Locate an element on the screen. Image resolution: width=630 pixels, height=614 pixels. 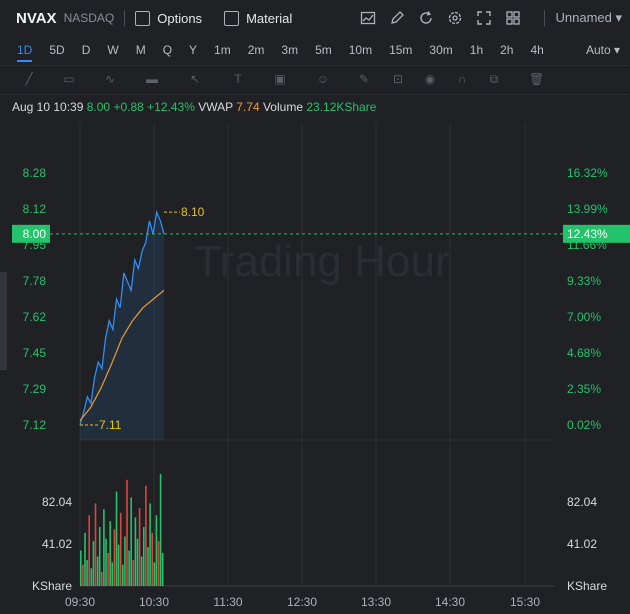
emoji-icon: ☺ is located at coordinates (323, 79).